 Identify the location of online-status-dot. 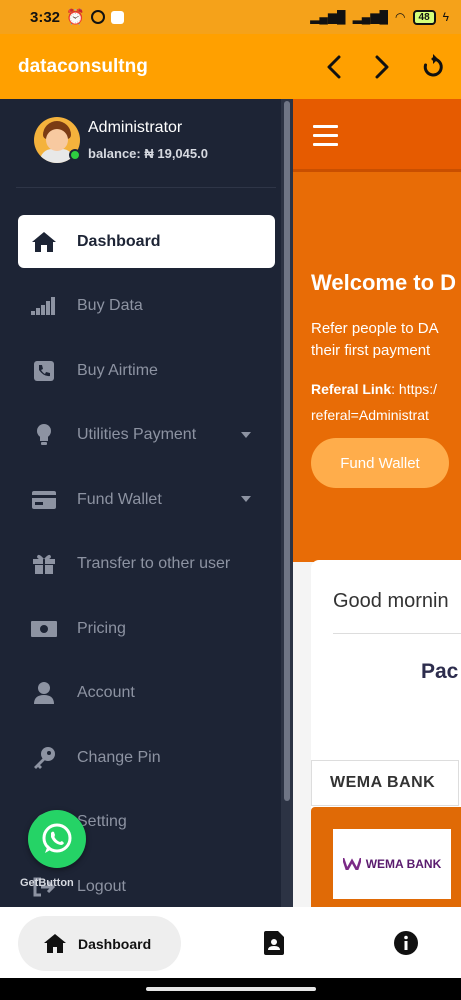
(75, 155).